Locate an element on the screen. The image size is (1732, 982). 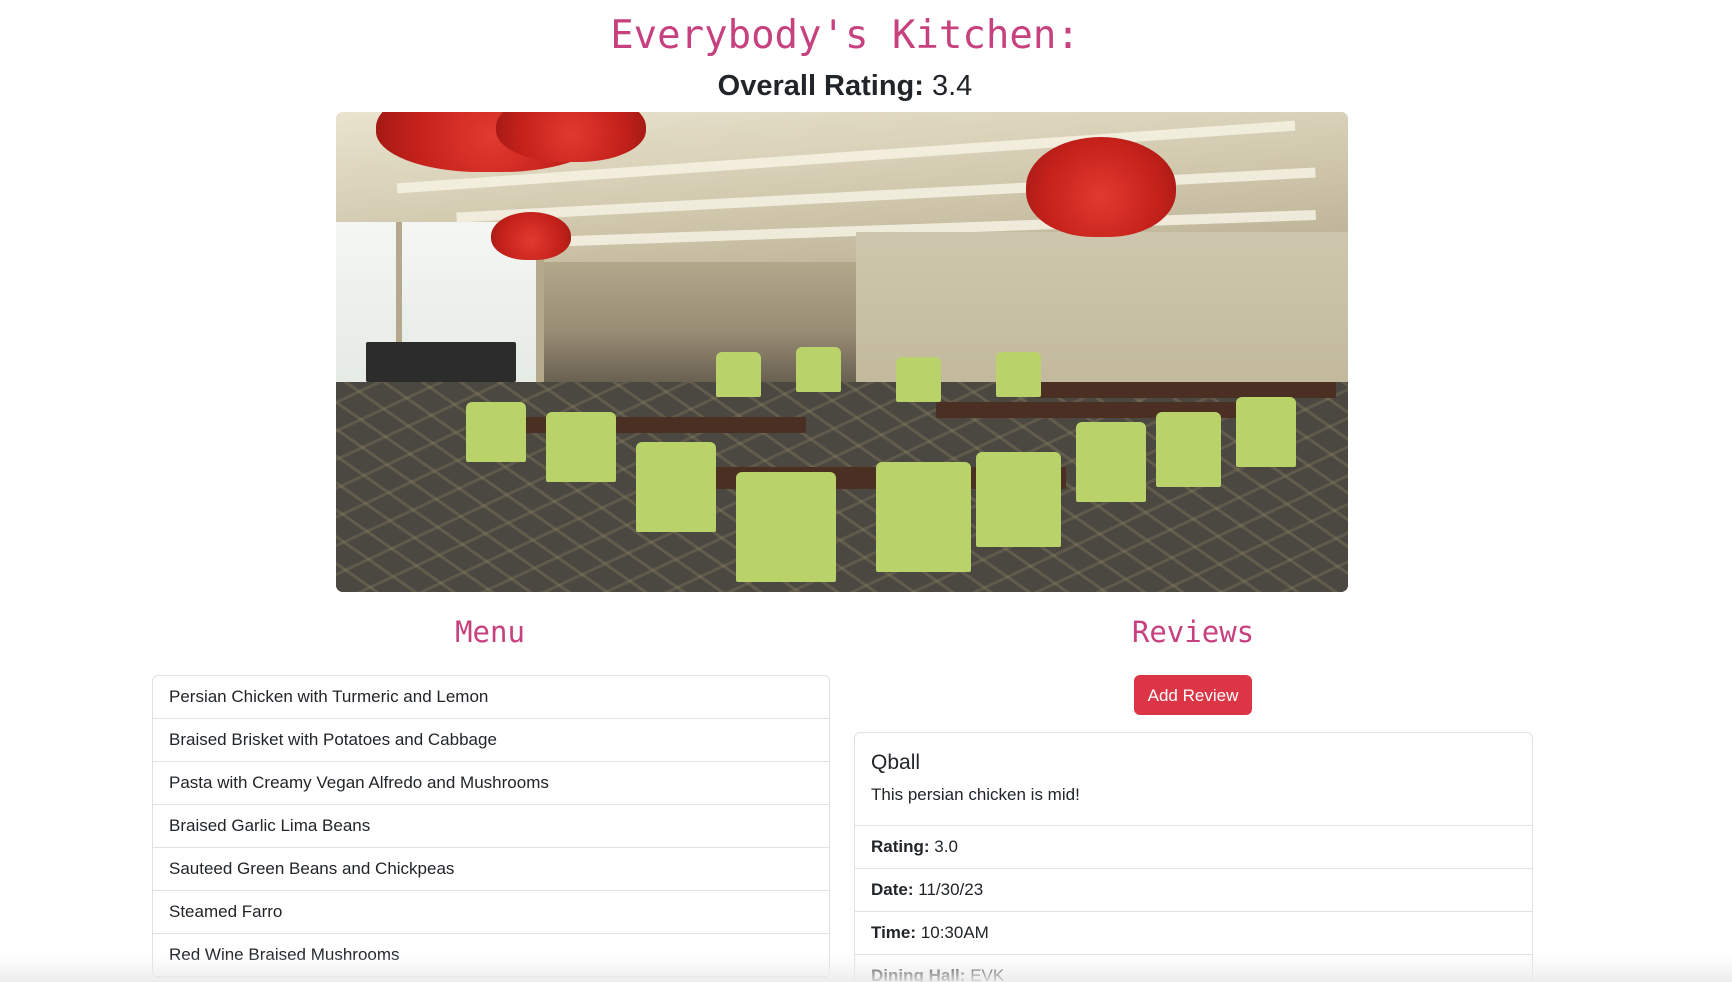
overall-rating: Overall Rating: 3.4 is located at coordinates (845, 86).